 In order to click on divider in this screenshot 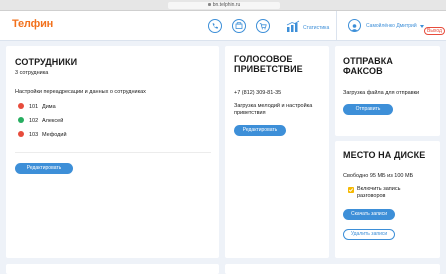, I will do `click(113, 152)`.